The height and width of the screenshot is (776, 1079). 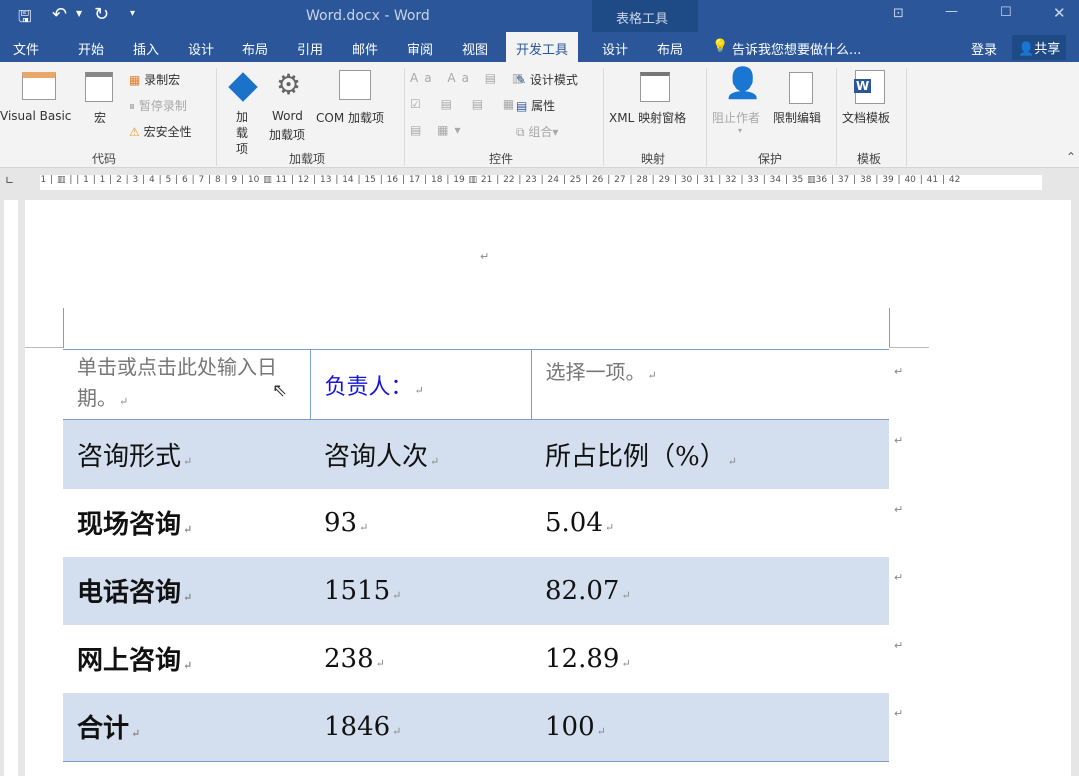 I want to click on table-cell: 所占比例（%） ↵, so click(x=710, y=454).